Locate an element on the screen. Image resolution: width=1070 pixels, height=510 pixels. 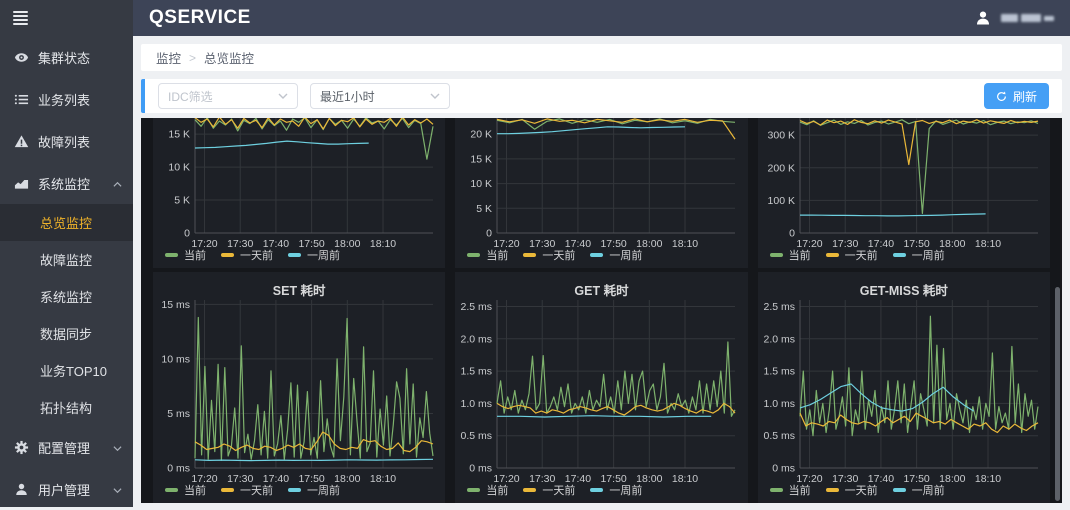
sidebar-item-4: 配置管理 is located at coordinates (66, 447).